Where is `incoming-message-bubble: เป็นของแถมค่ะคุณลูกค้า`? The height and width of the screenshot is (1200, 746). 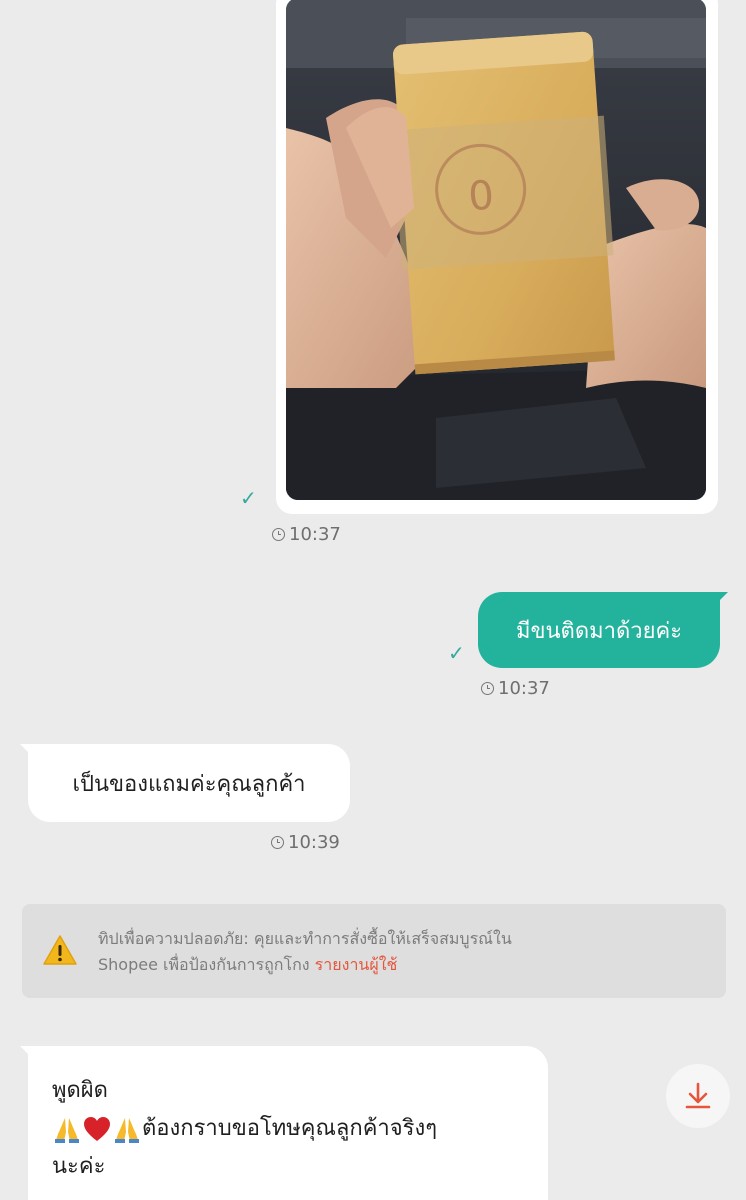
incoming-message-bubble: เป็นของแถมค่ะคุณลูกค้า is located at coordinates (185, 783).